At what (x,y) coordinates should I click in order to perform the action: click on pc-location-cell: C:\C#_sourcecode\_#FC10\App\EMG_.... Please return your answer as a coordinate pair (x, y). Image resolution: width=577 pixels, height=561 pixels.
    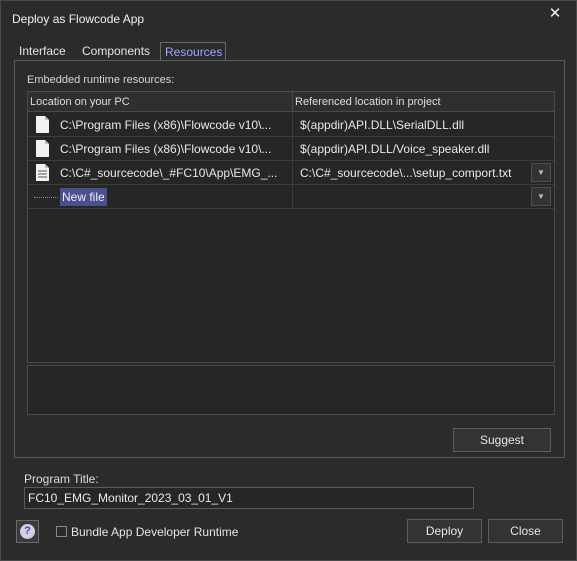
    Looking at the image, I should click on (174, 173).